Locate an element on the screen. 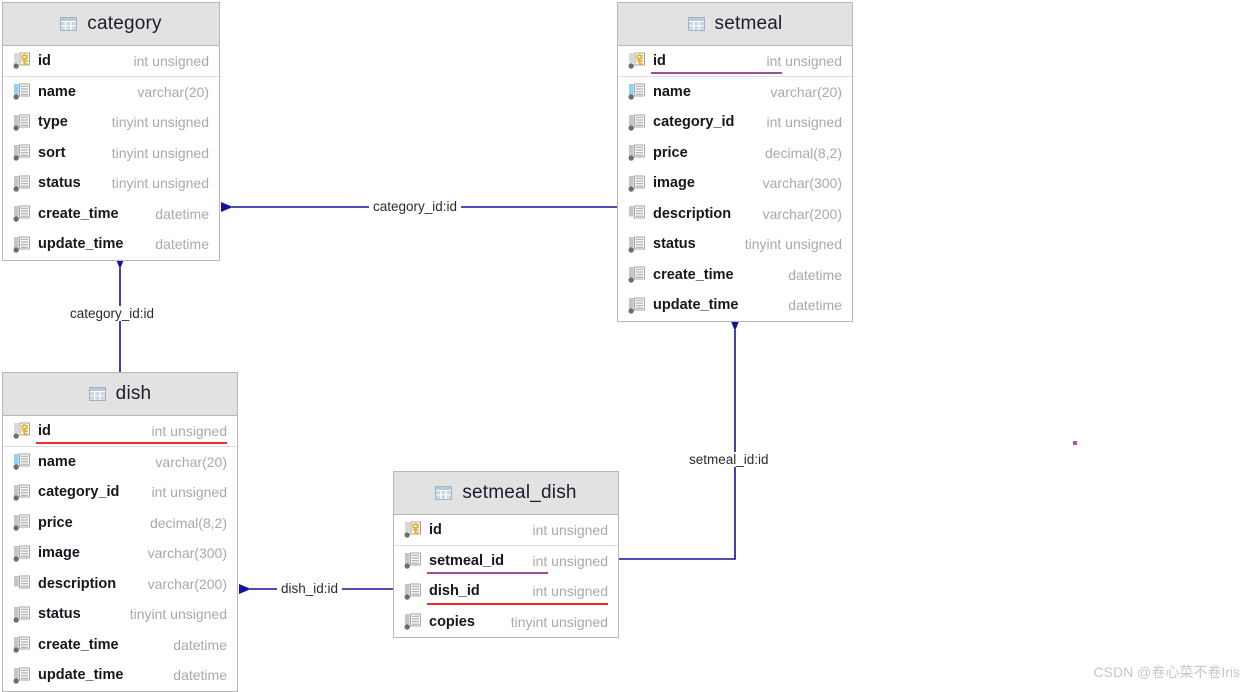  entity-title: setmeal_dish is located at coordinates (519, 492).